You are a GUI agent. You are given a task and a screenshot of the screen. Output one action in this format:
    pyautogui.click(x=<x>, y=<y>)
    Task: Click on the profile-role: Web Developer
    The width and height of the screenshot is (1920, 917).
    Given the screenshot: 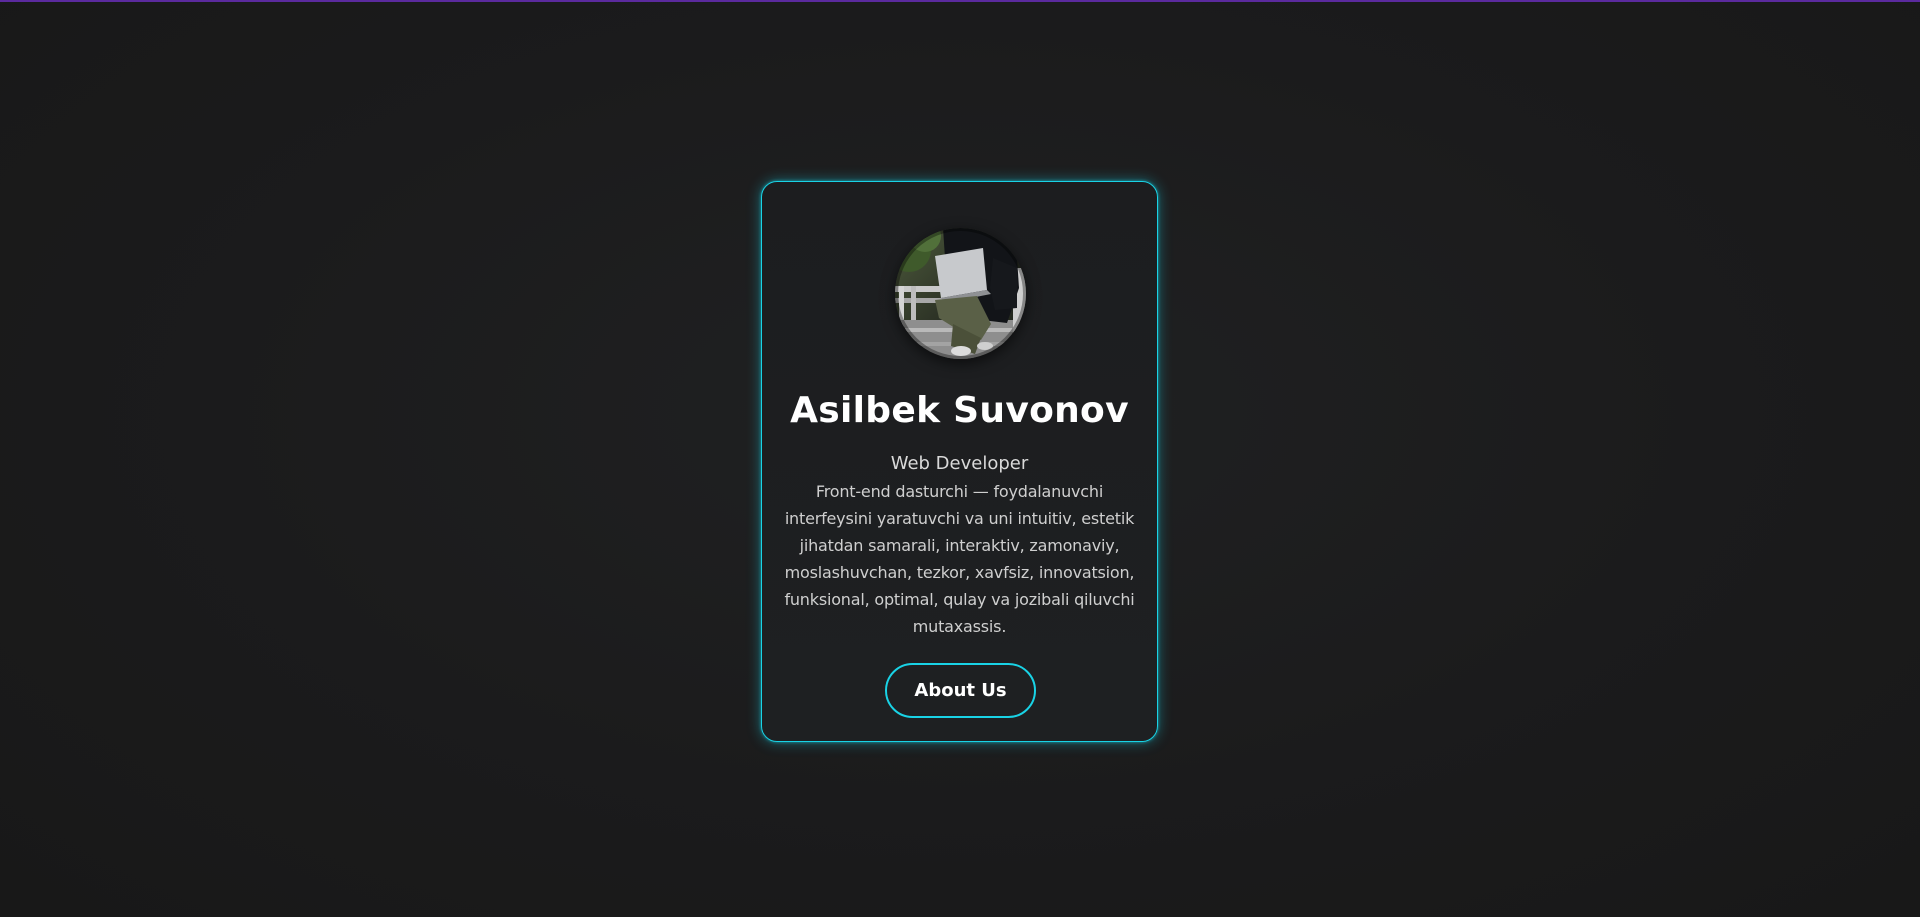 What is the action you would take?
    pyautogui.click(x=959, y=463)
    